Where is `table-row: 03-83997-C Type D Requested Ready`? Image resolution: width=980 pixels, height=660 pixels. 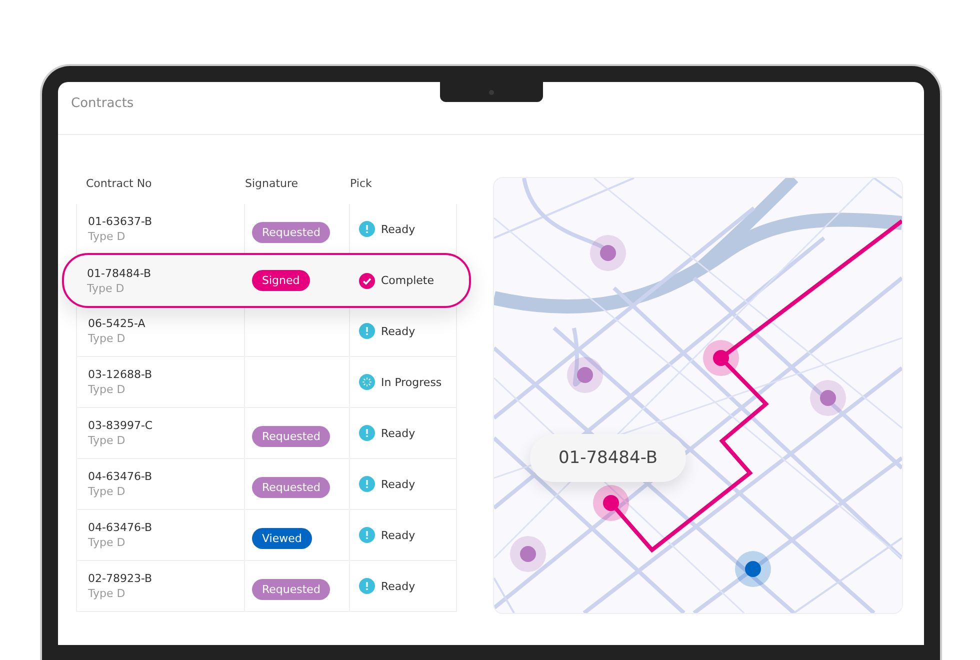 table-row: 03-83997-C Type D Requested Ready is located at coordinates (266, 433).